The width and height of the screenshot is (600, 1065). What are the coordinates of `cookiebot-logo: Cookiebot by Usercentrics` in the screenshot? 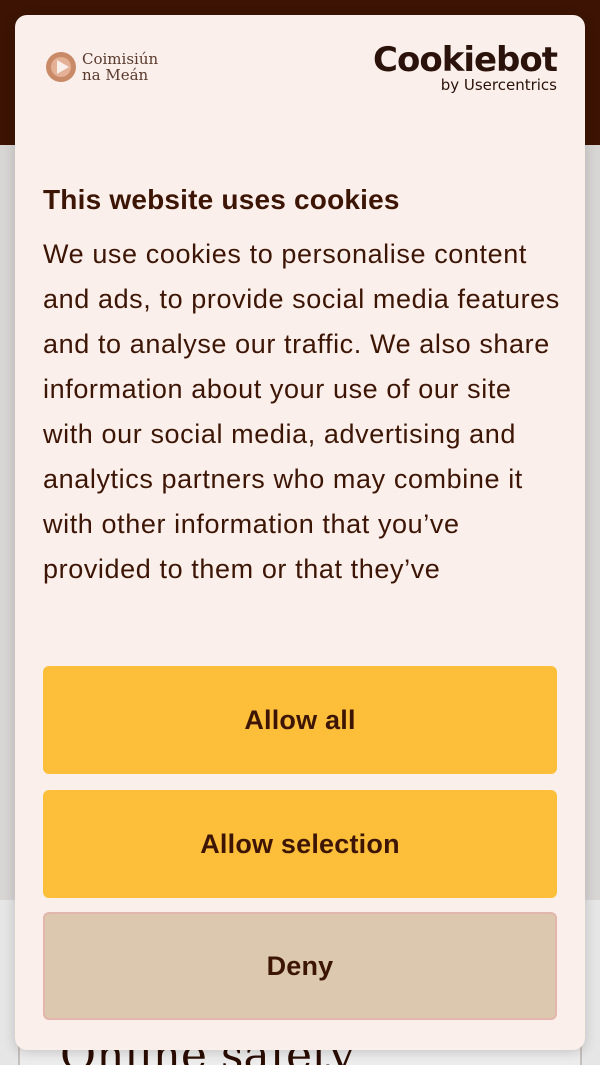 It's located at (465, 66).